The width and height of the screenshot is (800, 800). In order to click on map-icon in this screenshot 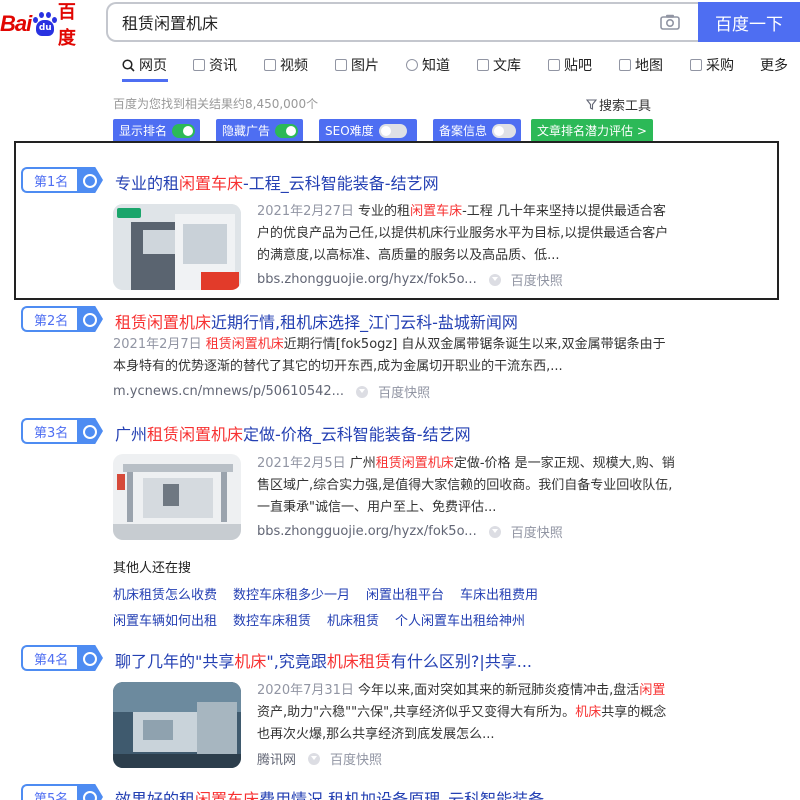, I will do `click(625, 65)`.